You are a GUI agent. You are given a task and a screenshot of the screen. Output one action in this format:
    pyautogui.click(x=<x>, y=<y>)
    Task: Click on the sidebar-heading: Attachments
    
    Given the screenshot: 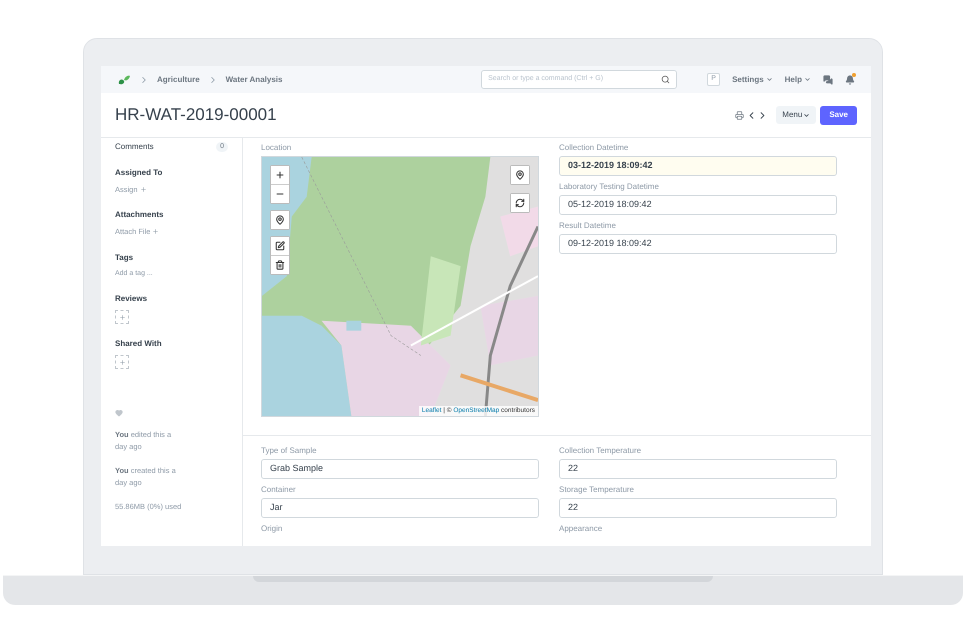 What is the action you would take?
    pyautogui.click(x=139, y=215)
    